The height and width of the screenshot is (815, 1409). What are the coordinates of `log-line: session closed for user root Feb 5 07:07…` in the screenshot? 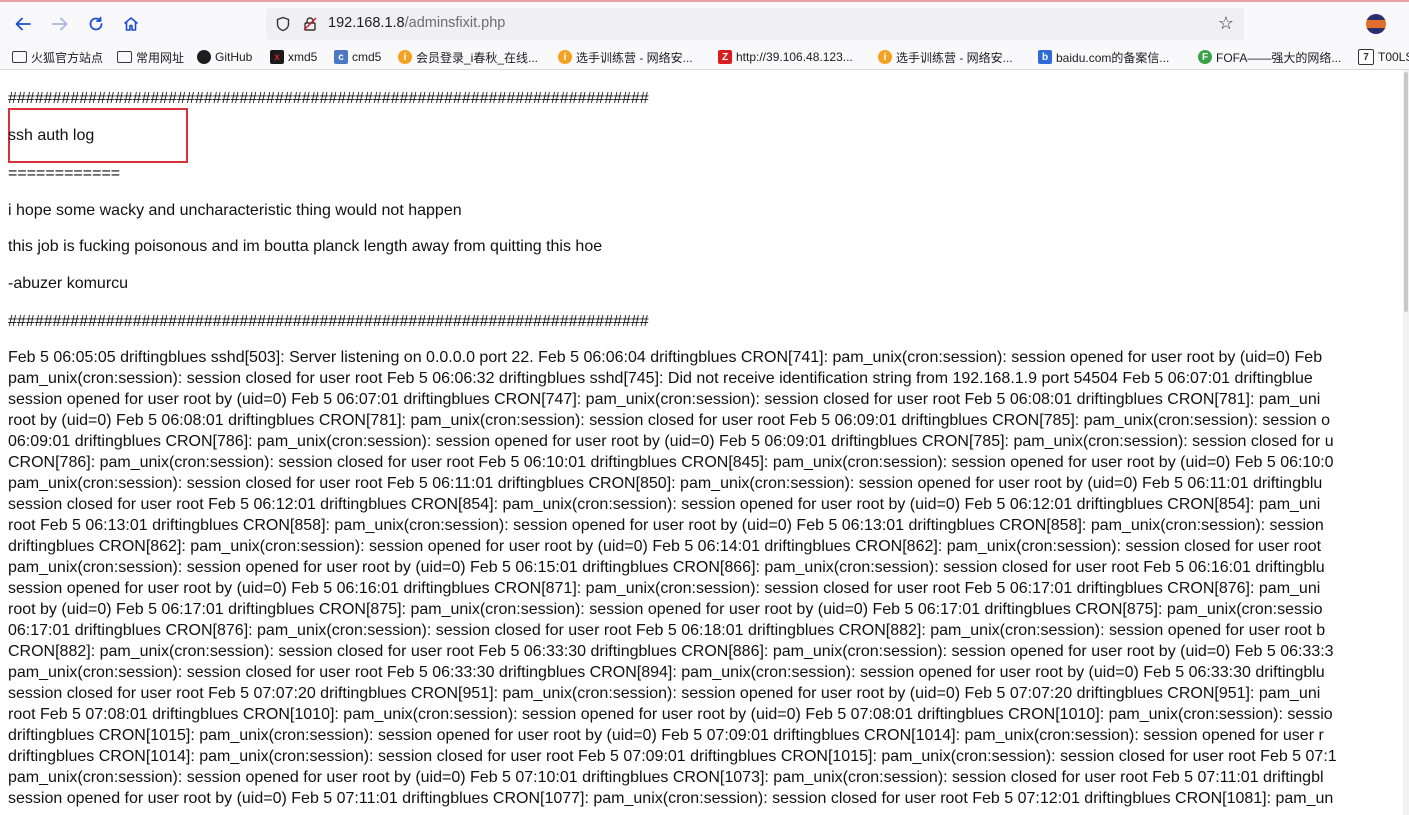 It's located at (664, 693).